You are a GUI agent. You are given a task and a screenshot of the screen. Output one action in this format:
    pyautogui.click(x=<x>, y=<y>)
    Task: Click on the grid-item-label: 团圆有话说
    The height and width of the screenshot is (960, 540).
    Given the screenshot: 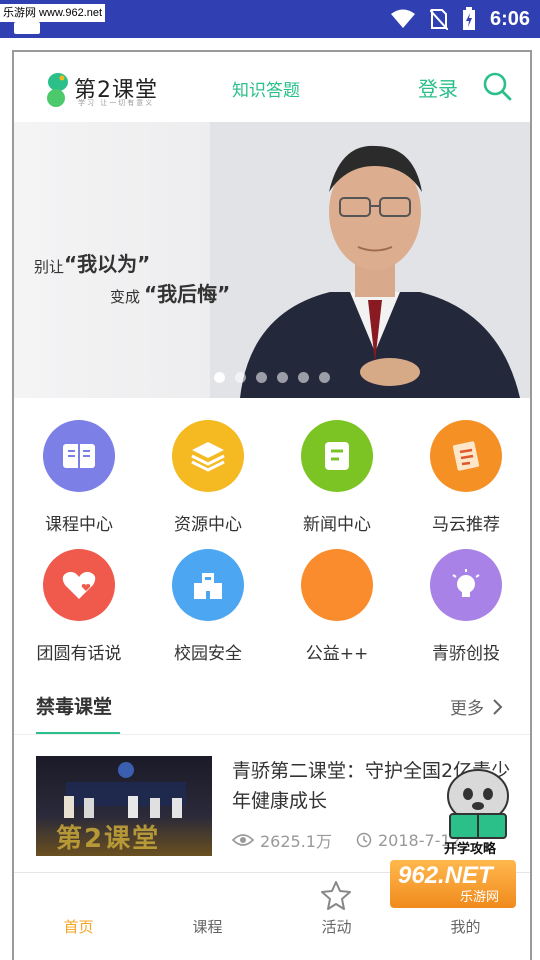 What is the action you would take?
    pyautogui.click(x=79, y=654)
    